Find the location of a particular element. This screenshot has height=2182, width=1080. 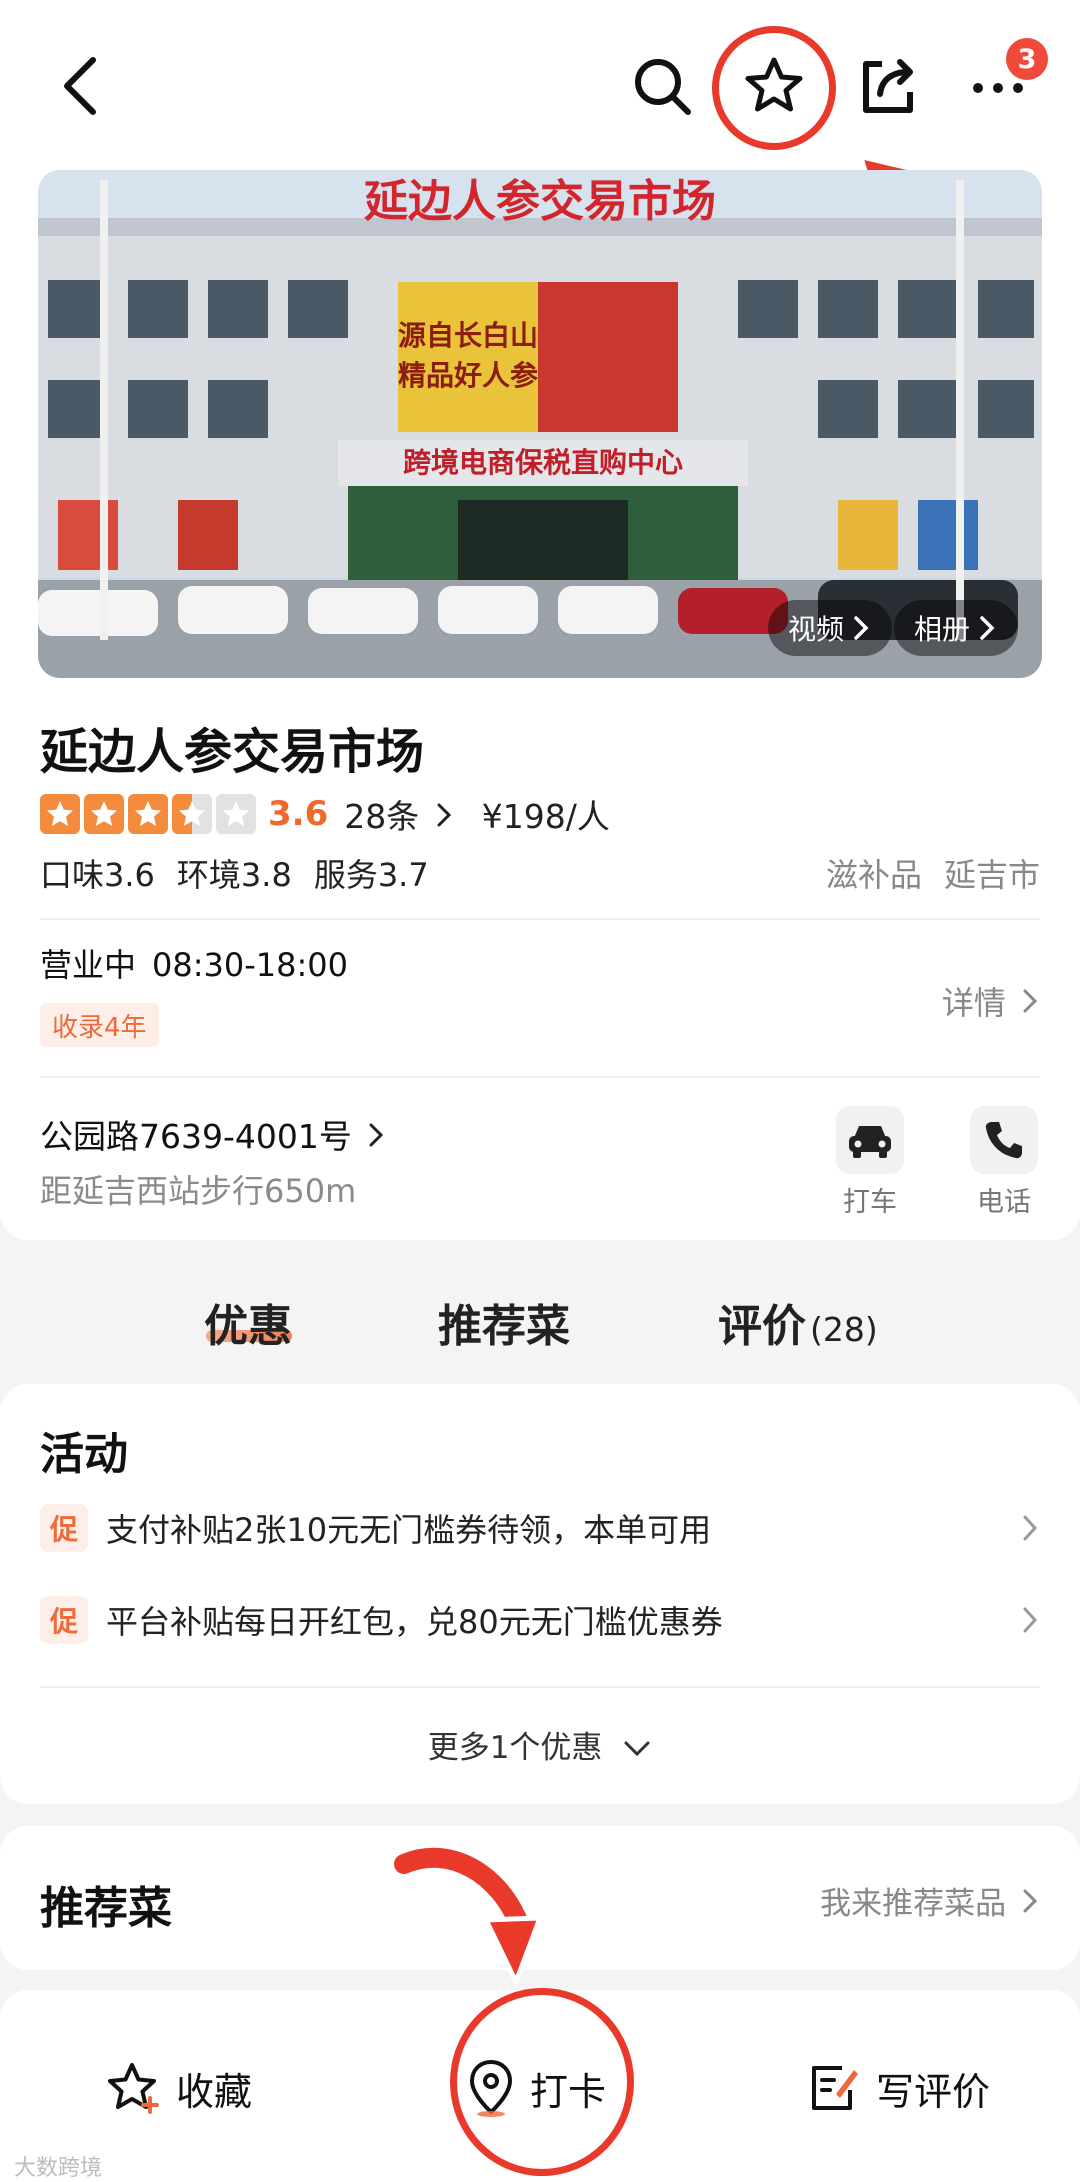

video-label: 视频 is located at coordinates (816, 629).